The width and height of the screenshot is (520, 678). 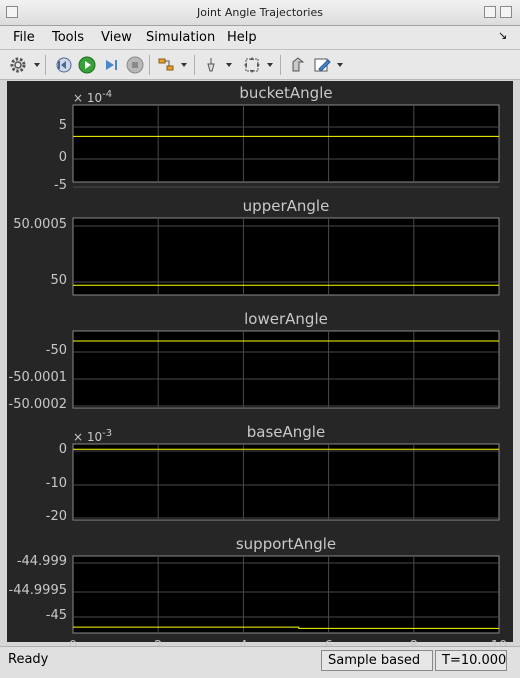 What do you see at coordinates (490, 12) in the screenshot?
I see `maximize-button` at bounding box center [490, 12].